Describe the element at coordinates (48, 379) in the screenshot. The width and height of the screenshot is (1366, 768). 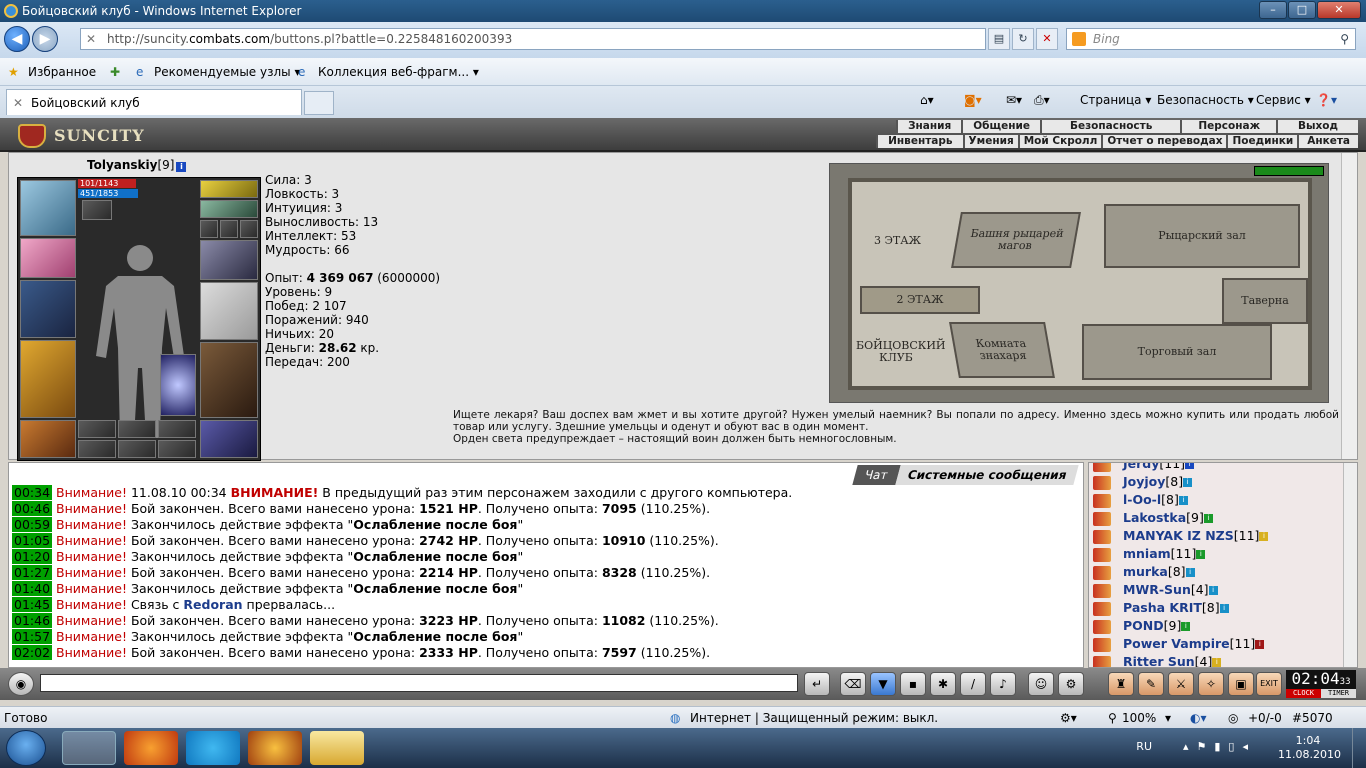
I see `armor-slot` at that location.